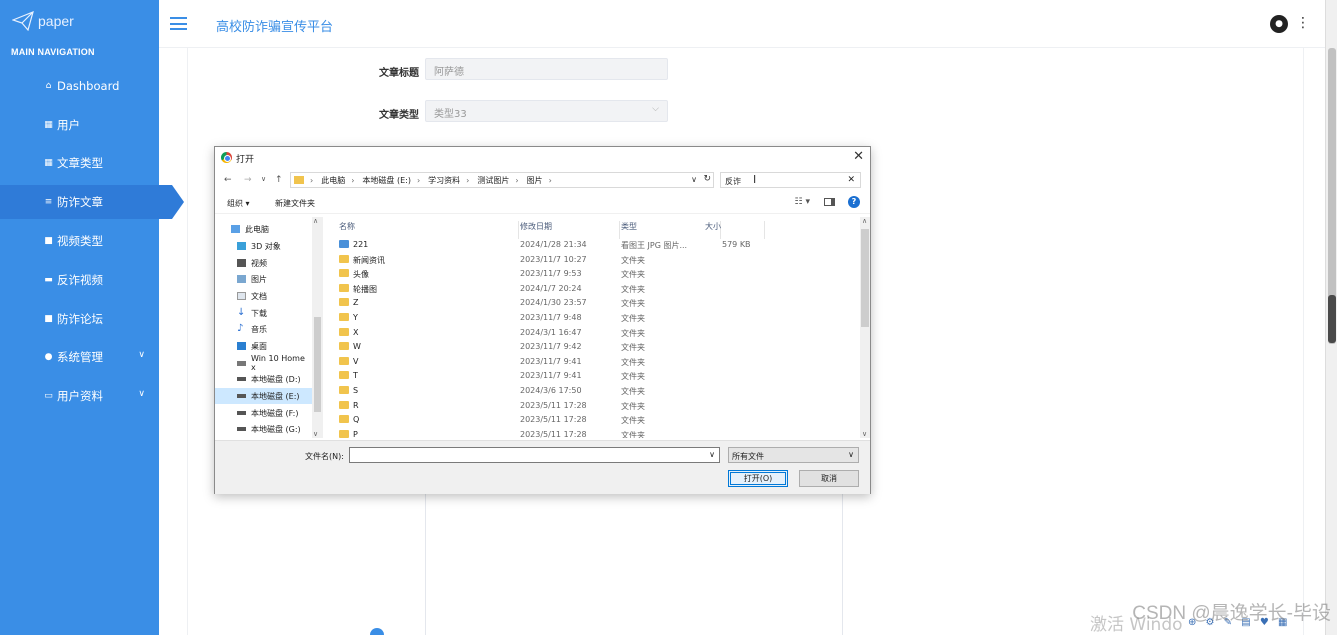  I want to click on new-folder-button: 新建文件夹, so click(295, 203).